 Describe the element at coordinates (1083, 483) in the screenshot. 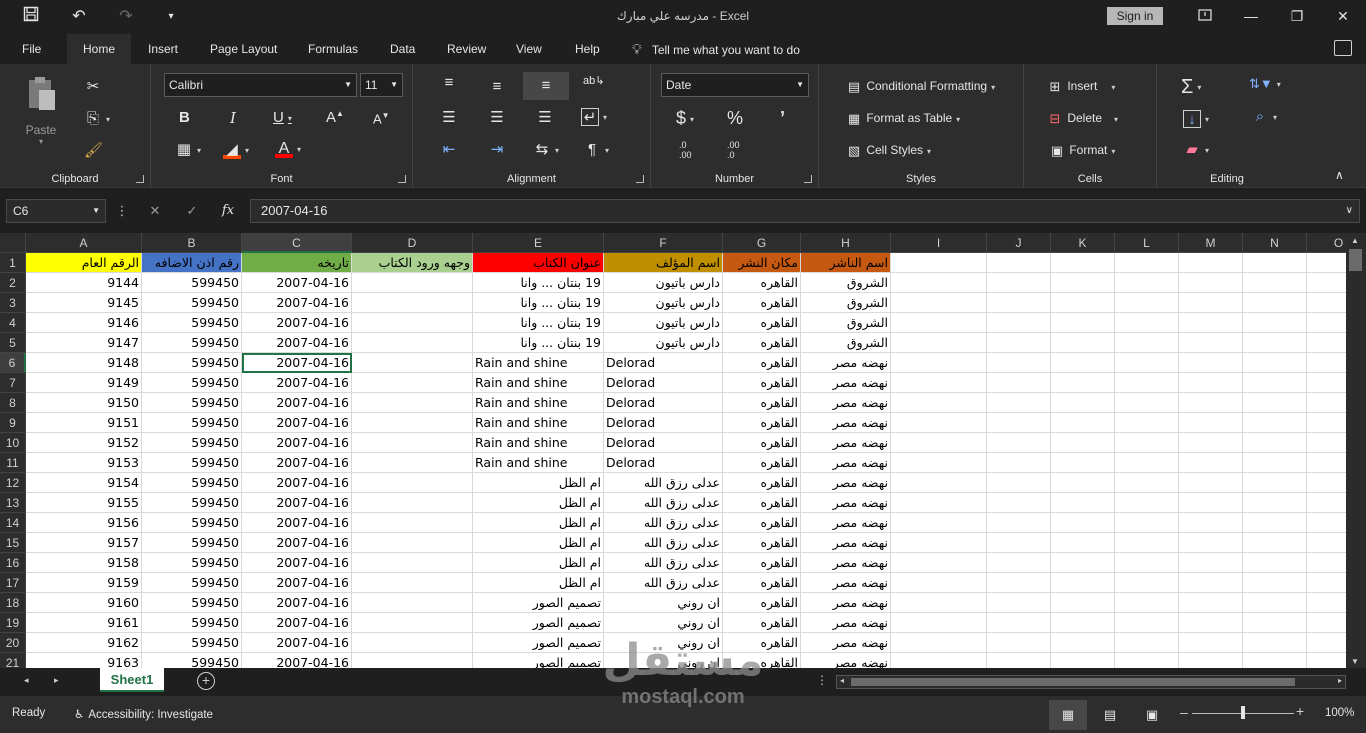

I see `cell-k12` at that location.